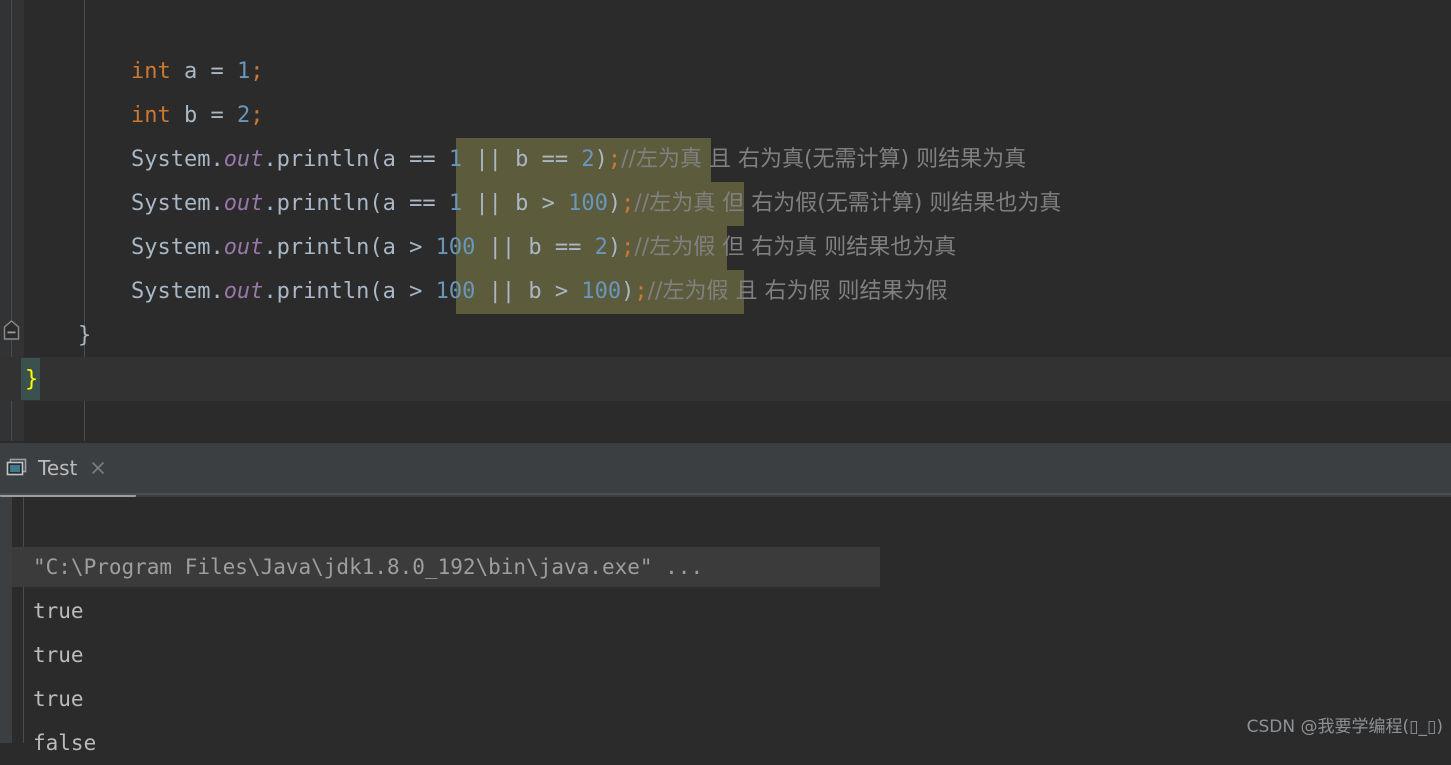 The image size is (1451, 765). Describe the element at coordinates (795, 247) in the screenshot. I see `code-token: //左为假 但 右为真 则结果也为真` at that location.